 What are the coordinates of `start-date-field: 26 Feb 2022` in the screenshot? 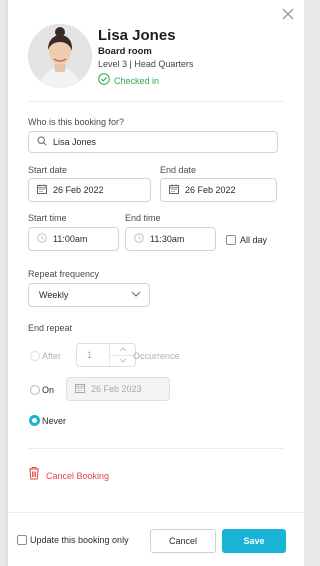 It's located at (89, 190).